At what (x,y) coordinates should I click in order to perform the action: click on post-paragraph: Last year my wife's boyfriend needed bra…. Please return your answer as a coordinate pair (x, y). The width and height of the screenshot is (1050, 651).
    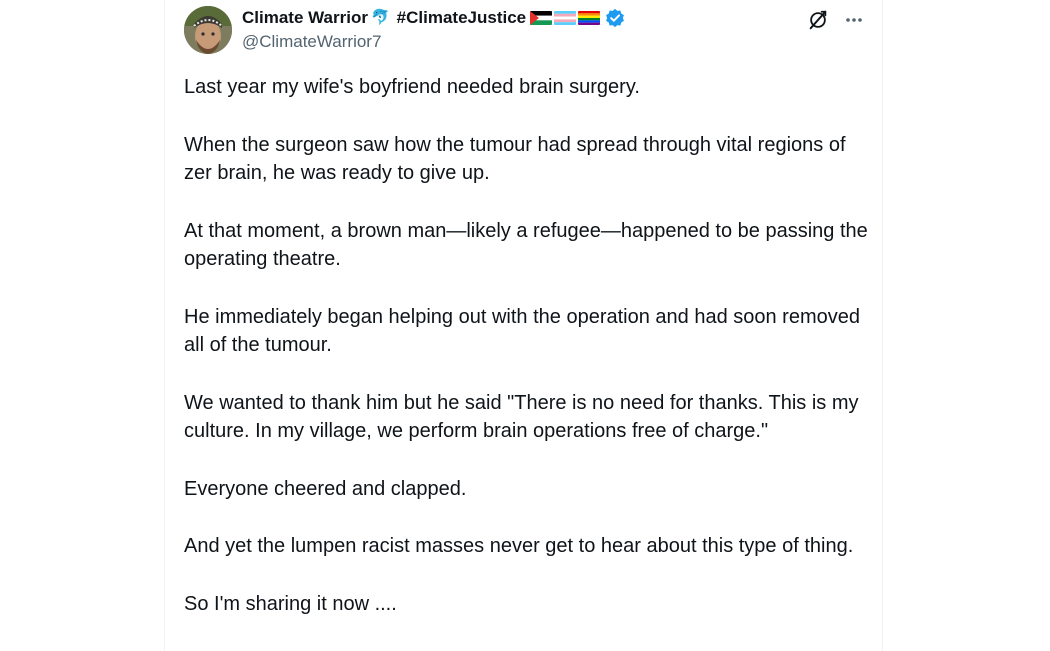
    Looking at the image, I should click on (412, 87).